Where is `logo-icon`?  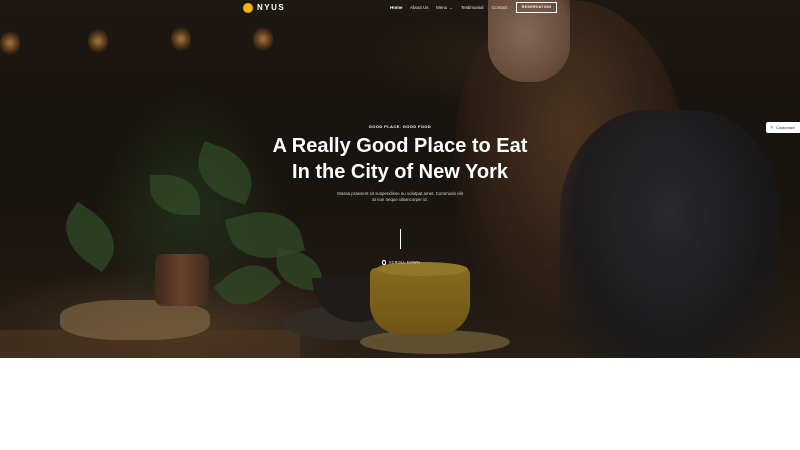 logo-icon is located at coordinates (248, 8).